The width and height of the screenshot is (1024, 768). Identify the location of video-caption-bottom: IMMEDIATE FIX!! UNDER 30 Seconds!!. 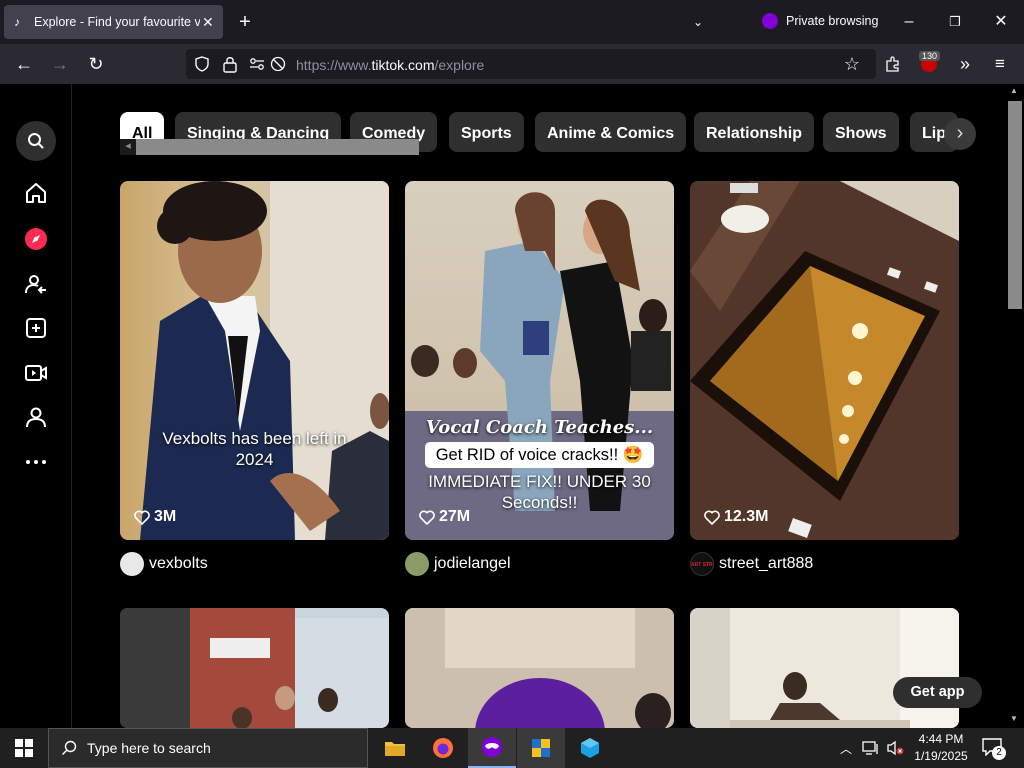
(539, 492).